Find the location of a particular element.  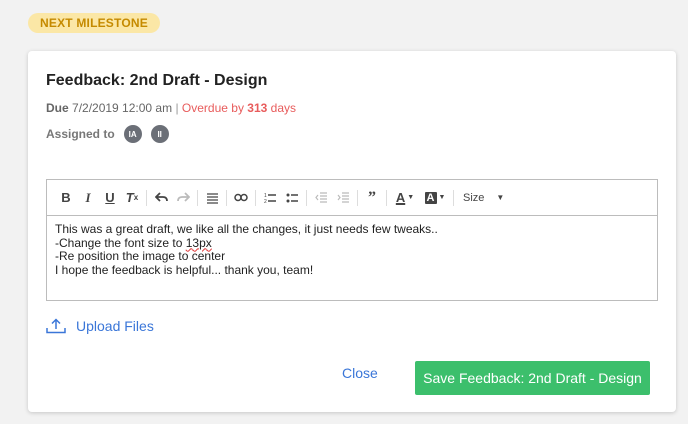

assigned-label: Assigned to is located at coordinates (80, 134).